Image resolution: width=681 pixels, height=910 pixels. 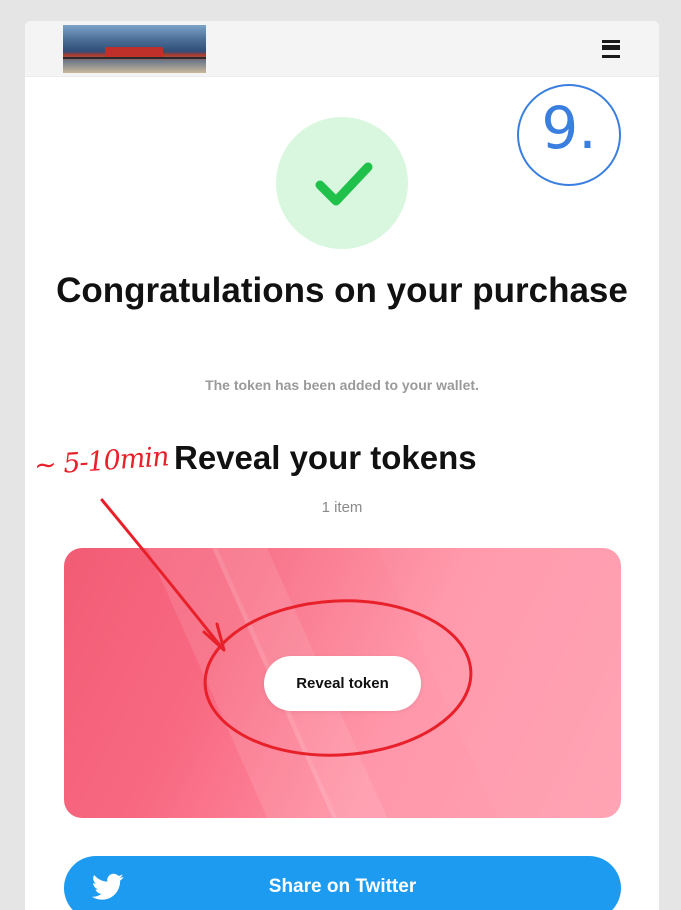 I want to click on reveal-section-heading: Reveal your tokens, so click(x=325, y=457).